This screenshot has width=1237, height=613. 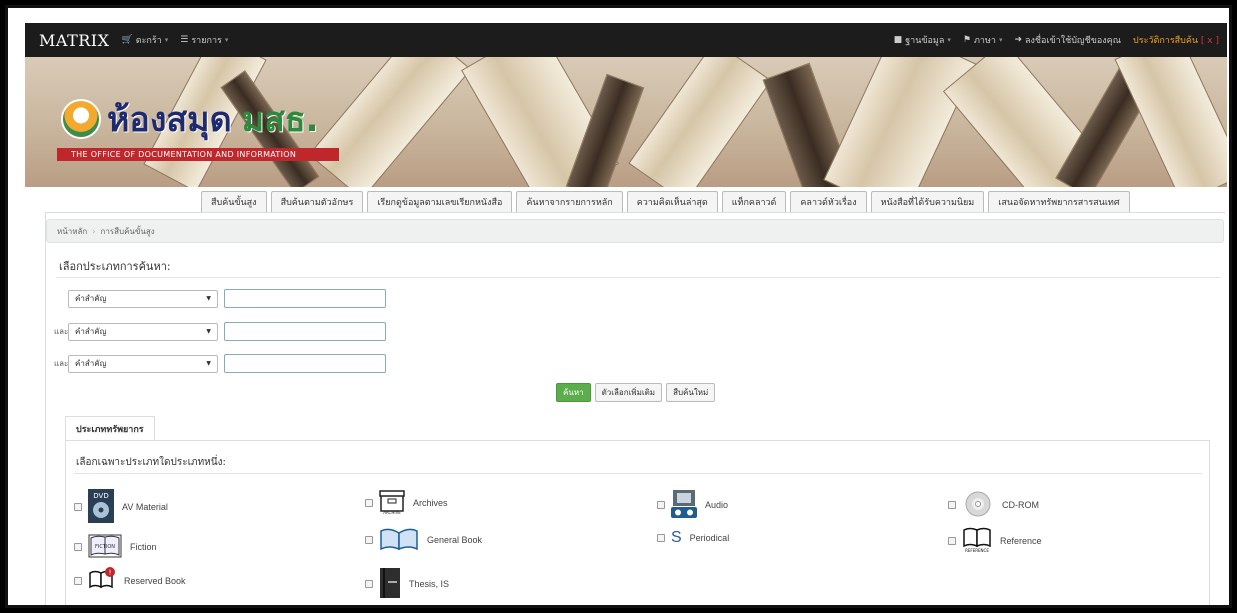 What do you see at coordinates (925, 41) in the screenshot?
I see `nav-database-label: ฐานข้อมูล` at bounding box center [925, 41].